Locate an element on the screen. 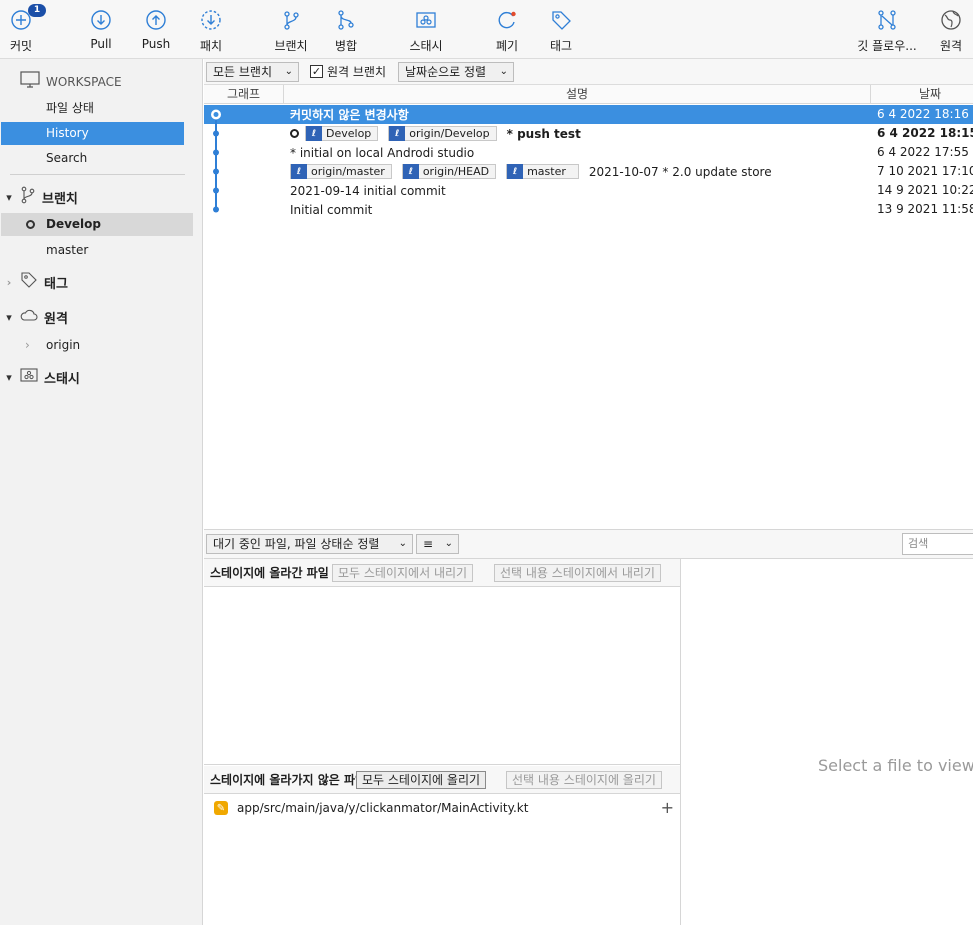  sort-dropdown-value: 날짜순으로 정렬 is located at coordinates (446, 72).